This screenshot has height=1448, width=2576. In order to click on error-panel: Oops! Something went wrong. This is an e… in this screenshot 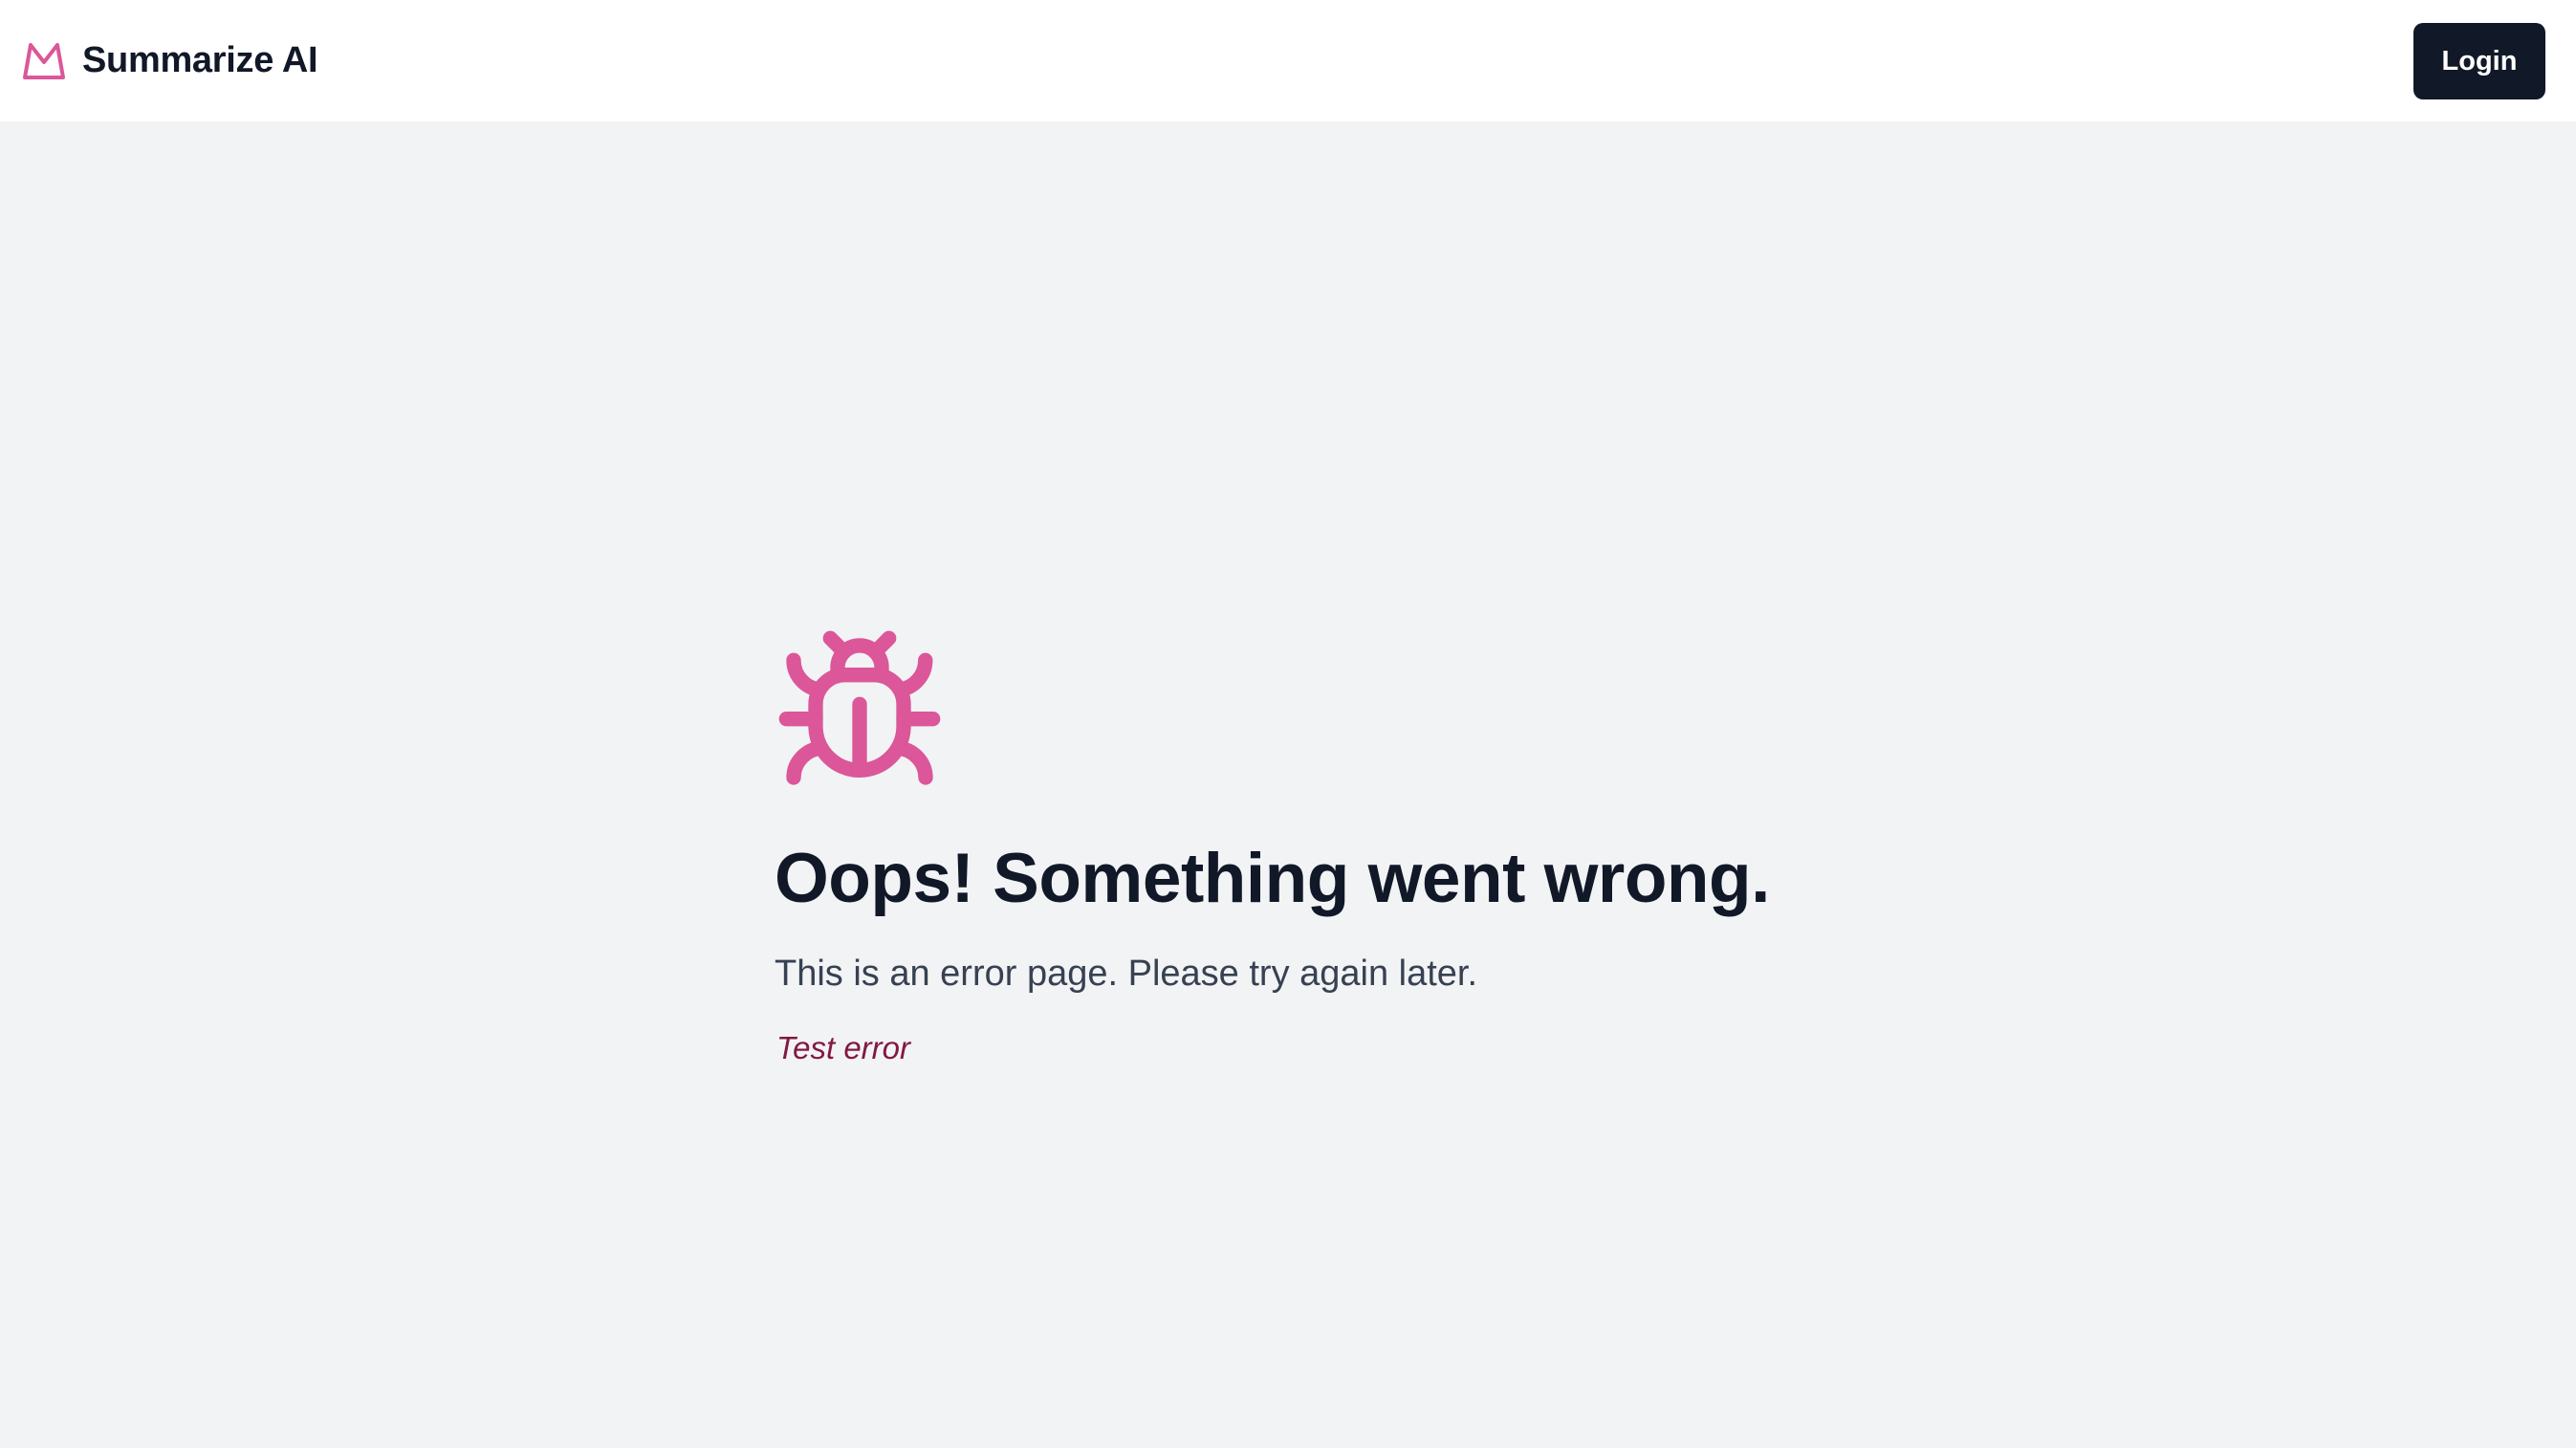, I will do `click(1396, 846)`.